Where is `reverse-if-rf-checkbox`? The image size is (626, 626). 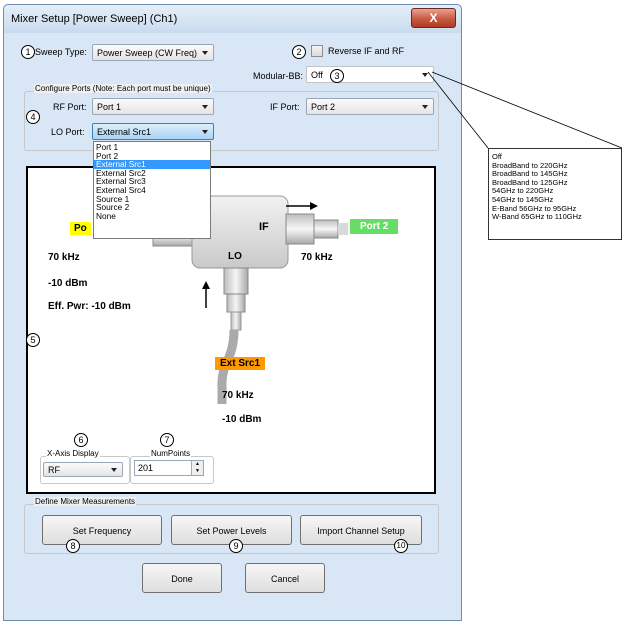
reverse-if-rf-checkbox is located at coordinates (317, 51).